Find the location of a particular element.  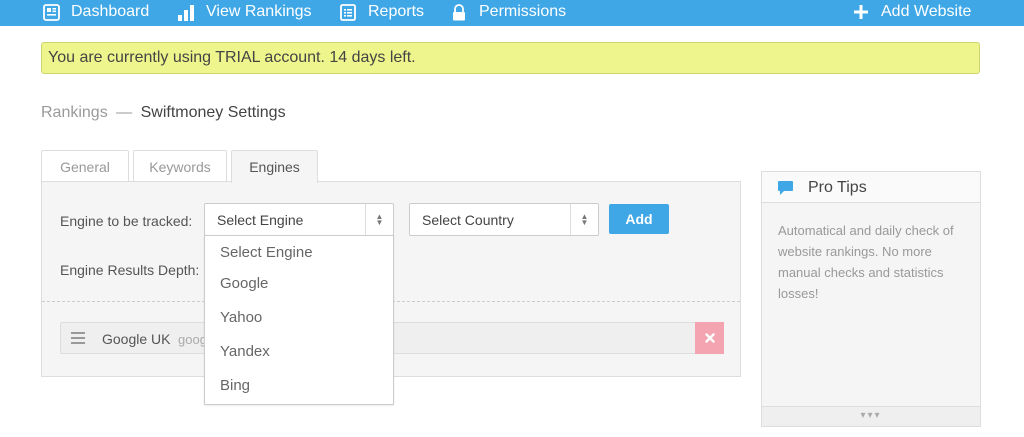

engine-label: Engine to be tracked: is located at coordinates (126, 221).